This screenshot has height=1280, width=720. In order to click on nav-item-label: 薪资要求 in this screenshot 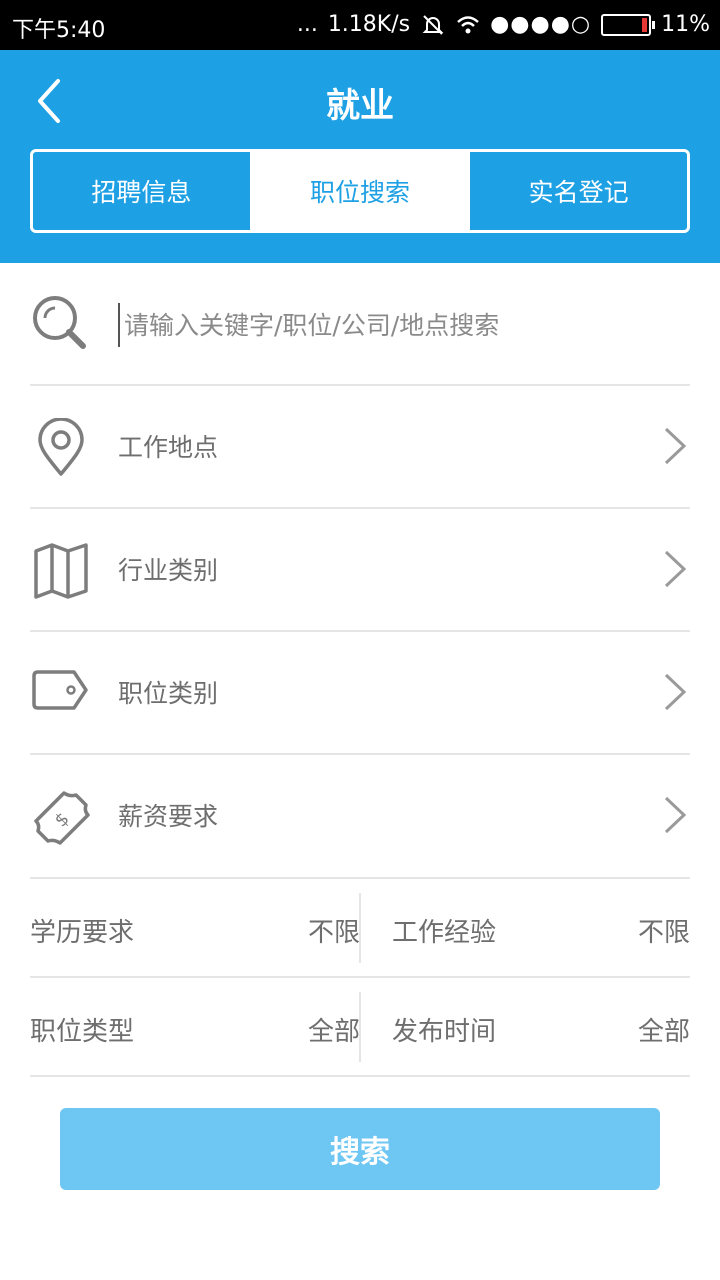, I will do `click(168, 816)`.